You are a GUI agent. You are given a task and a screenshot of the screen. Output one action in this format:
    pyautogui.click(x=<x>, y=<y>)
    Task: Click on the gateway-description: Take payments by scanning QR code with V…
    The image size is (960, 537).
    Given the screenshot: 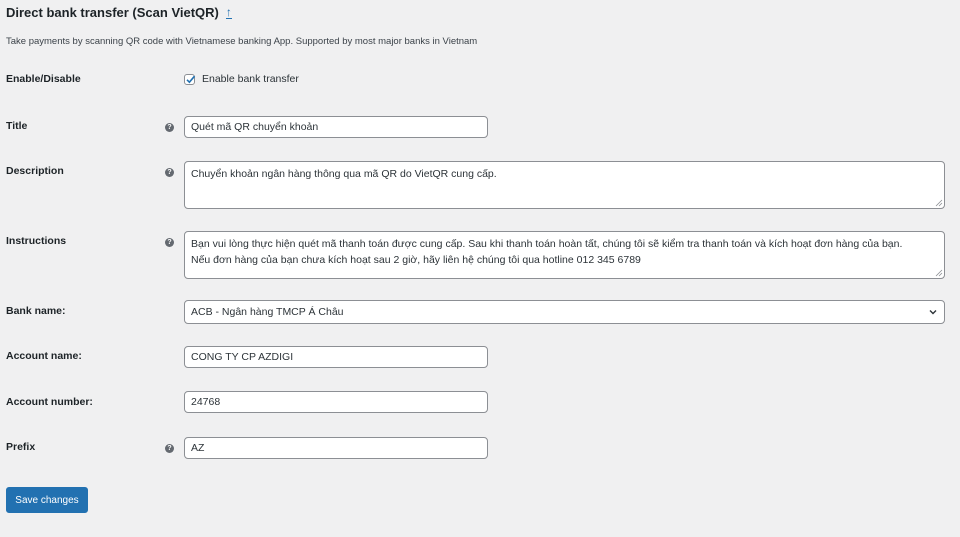 What is the action you would take?
    pyautogui.click(x=242, y=41)
    